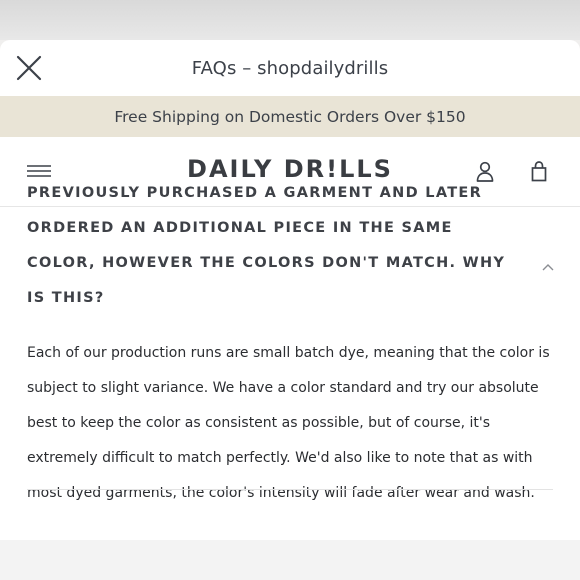 The image size is (580, 580). What do you see at coordinates (290, 560) in the screenshot?
I see `bottom-background` at bounding box center [290, 560].